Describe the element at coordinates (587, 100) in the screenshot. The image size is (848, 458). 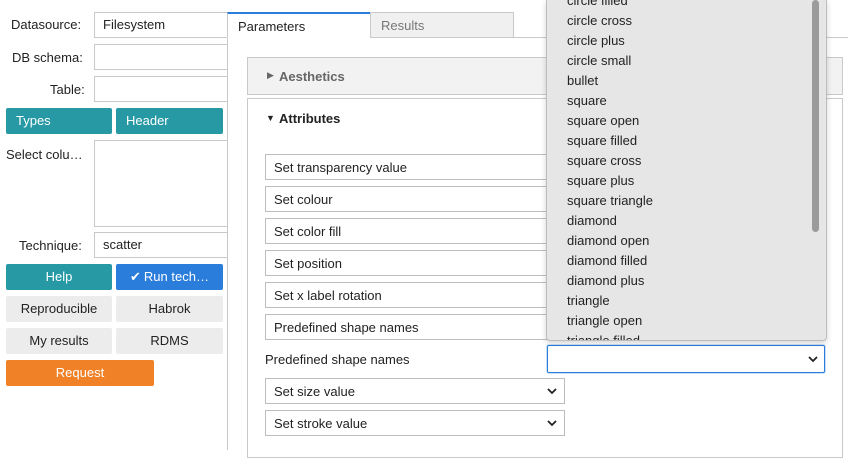
I see `dropdown-option: square` at that location.